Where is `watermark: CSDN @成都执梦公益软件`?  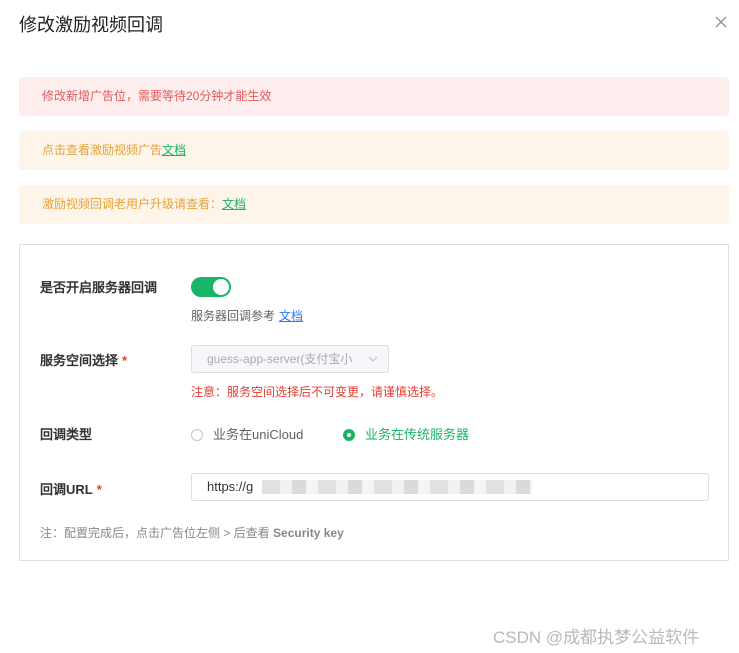 watermark: CSDN @成都执梦公益软件 is located at coordinates (596, 637).